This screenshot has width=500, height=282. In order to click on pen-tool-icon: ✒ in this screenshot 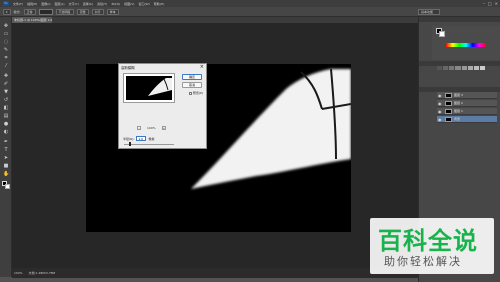, I will do `click(6, 142)`.